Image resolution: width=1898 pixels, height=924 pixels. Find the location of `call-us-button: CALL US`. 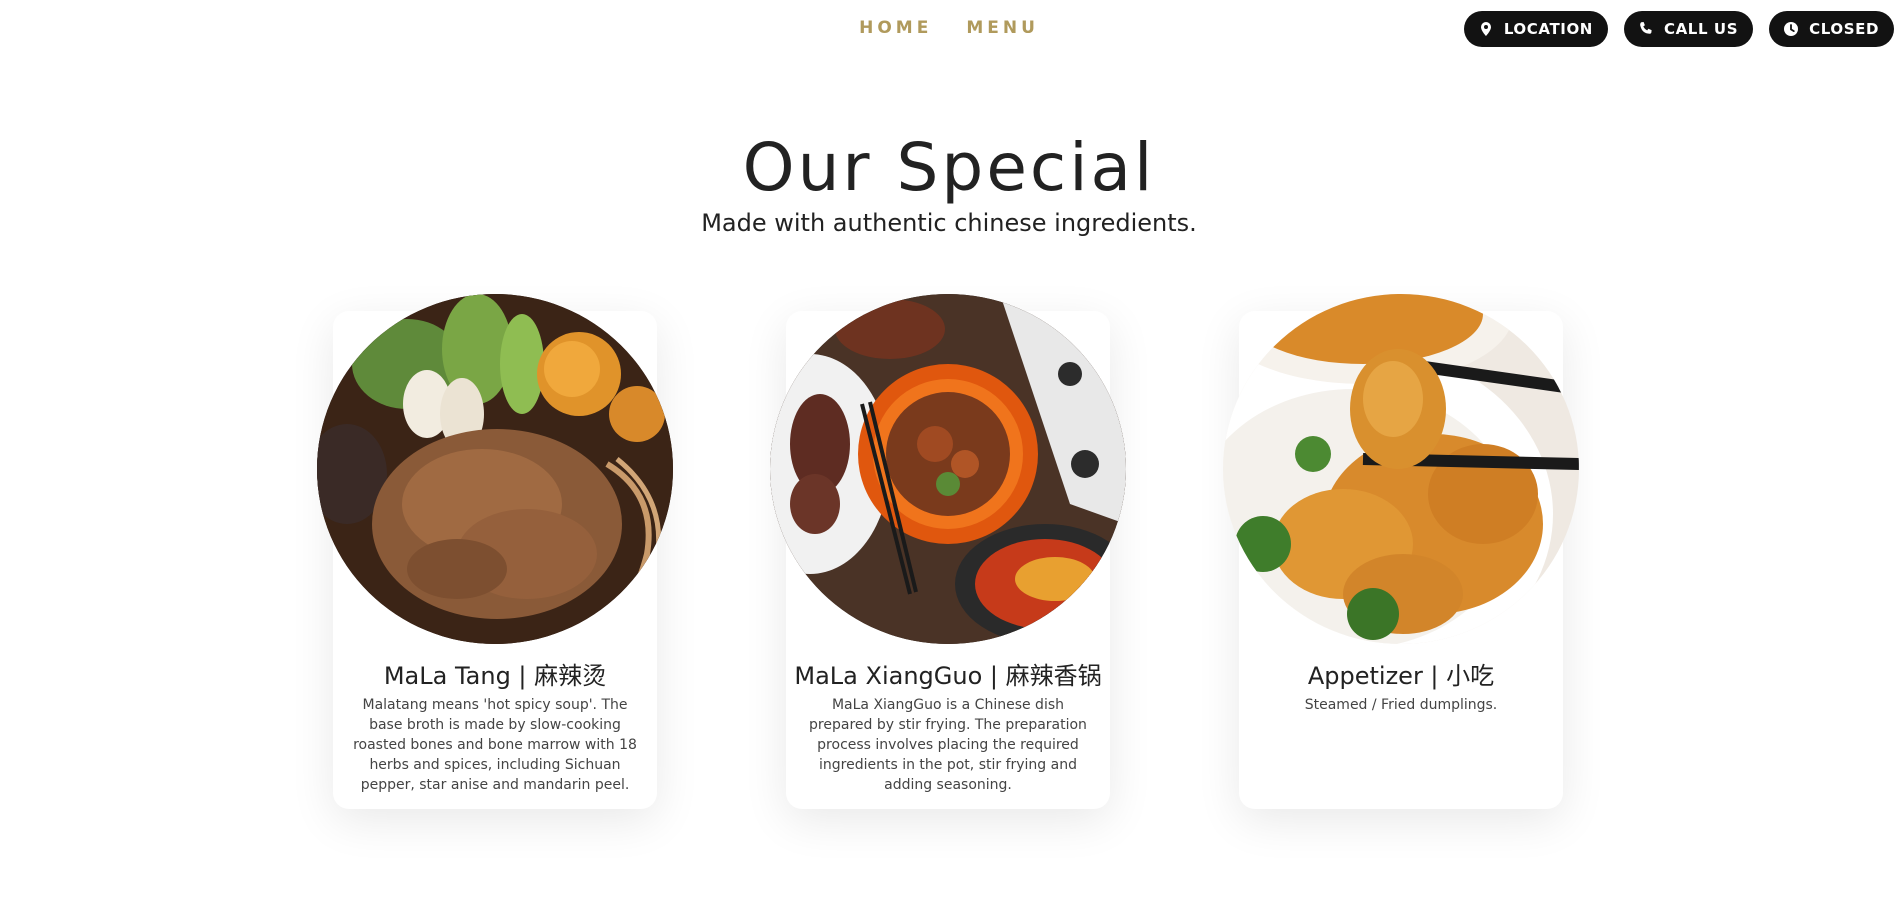

call-us-button: CALL US is located at coordinates (1688, 29).